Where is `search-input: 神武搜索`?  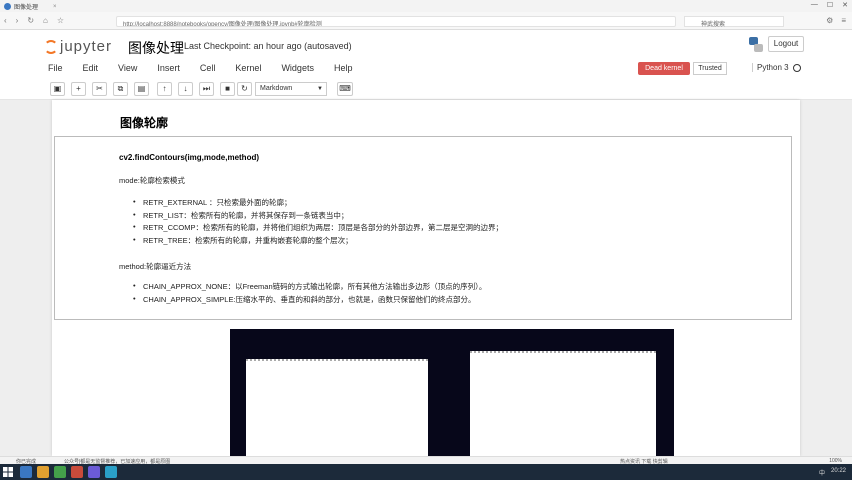
search-input: 神武搜索 is located at coordinates (734, 22).